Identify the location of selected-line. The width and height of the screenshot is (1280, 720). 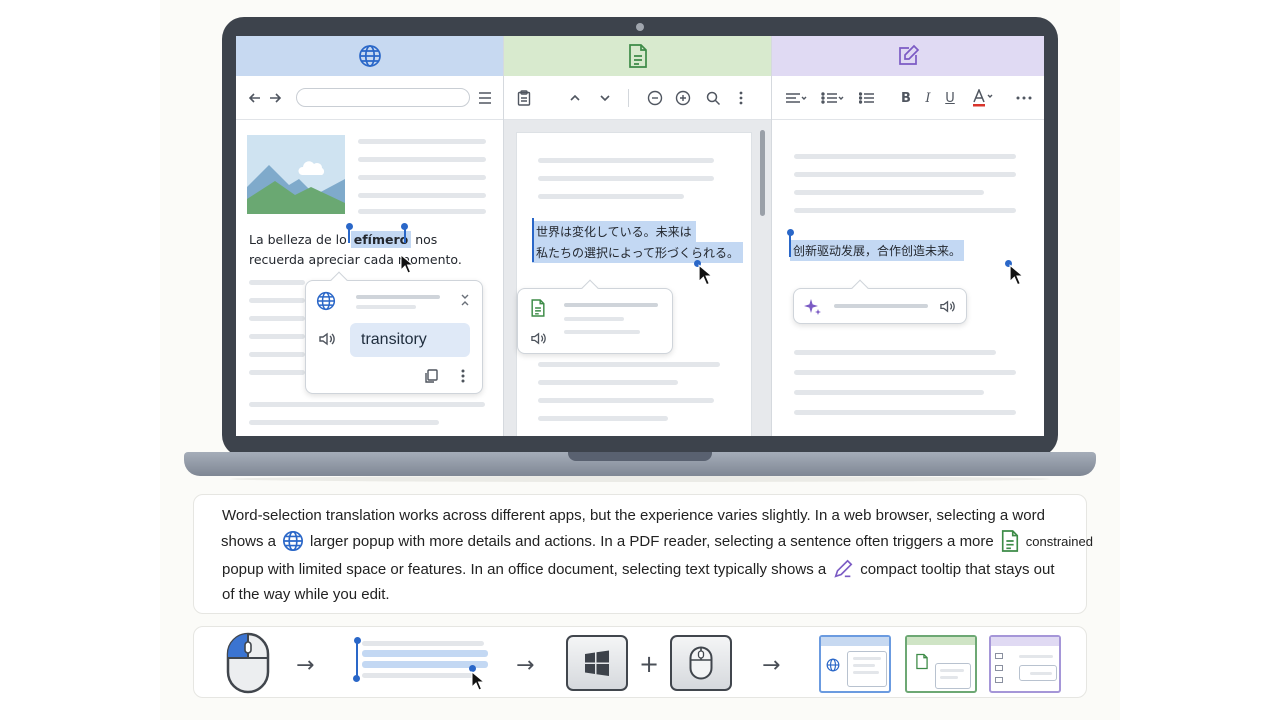
(425, 653).